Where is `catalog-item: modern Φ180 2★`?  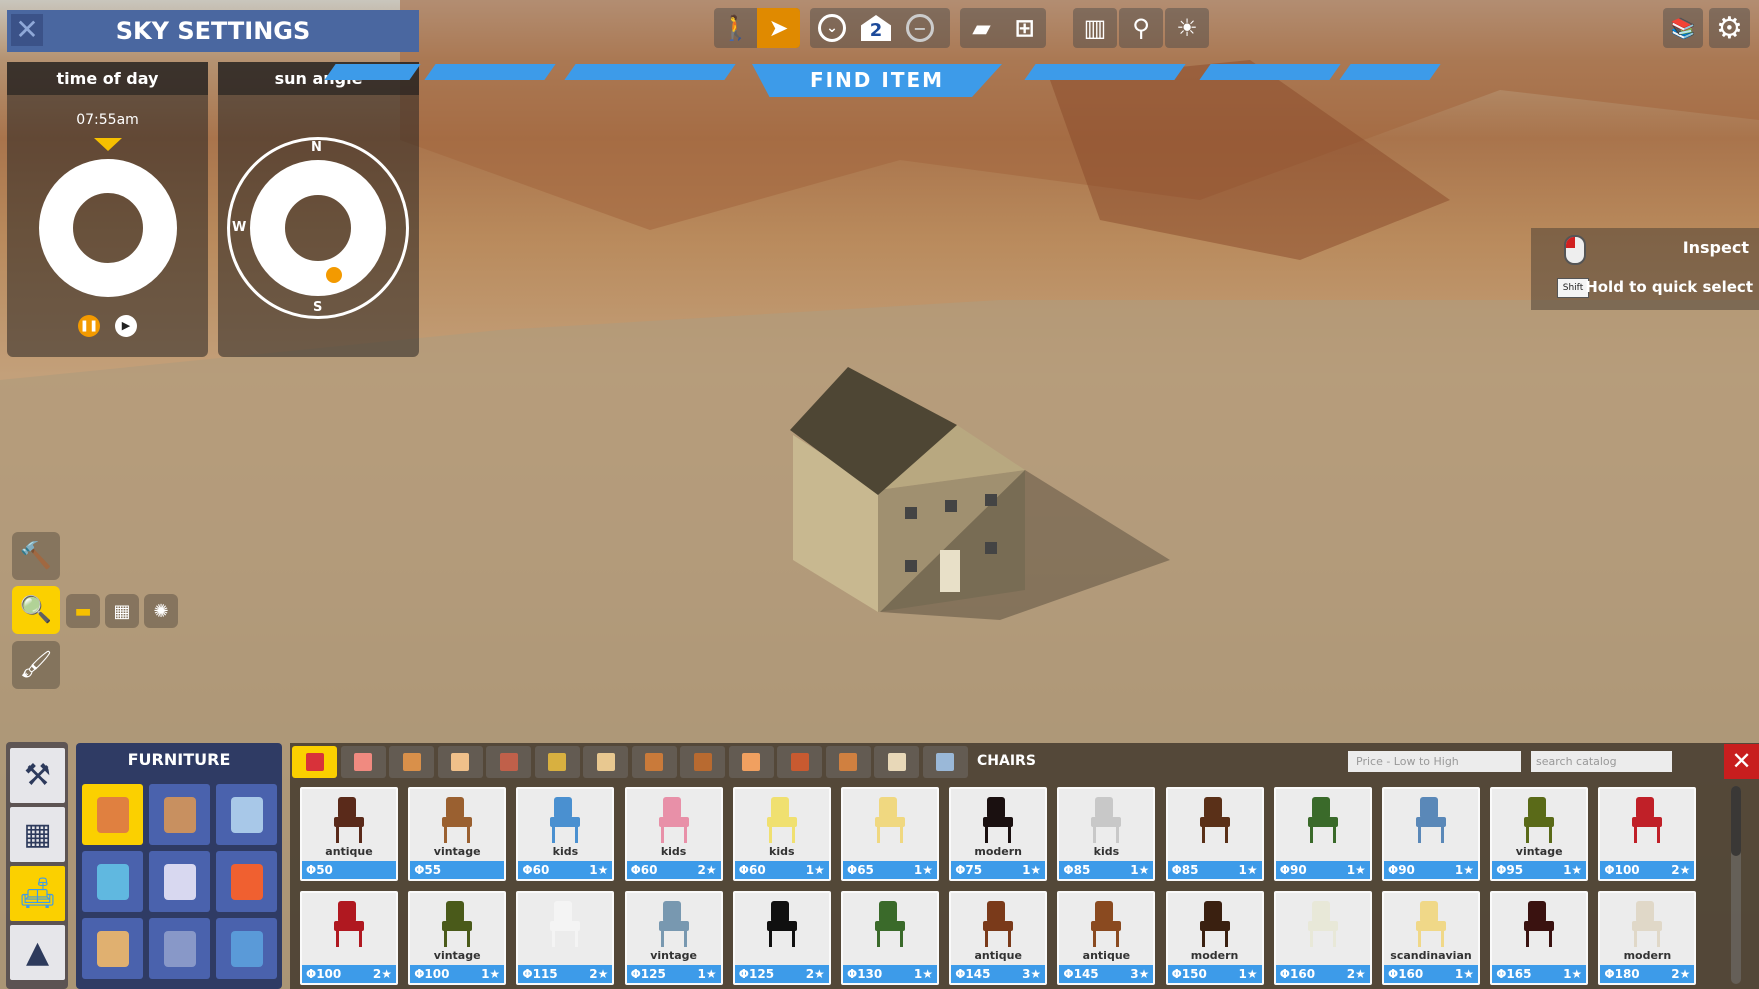 catalog-item: modern Φ180 2★ is located at coordinates (1647, 938).